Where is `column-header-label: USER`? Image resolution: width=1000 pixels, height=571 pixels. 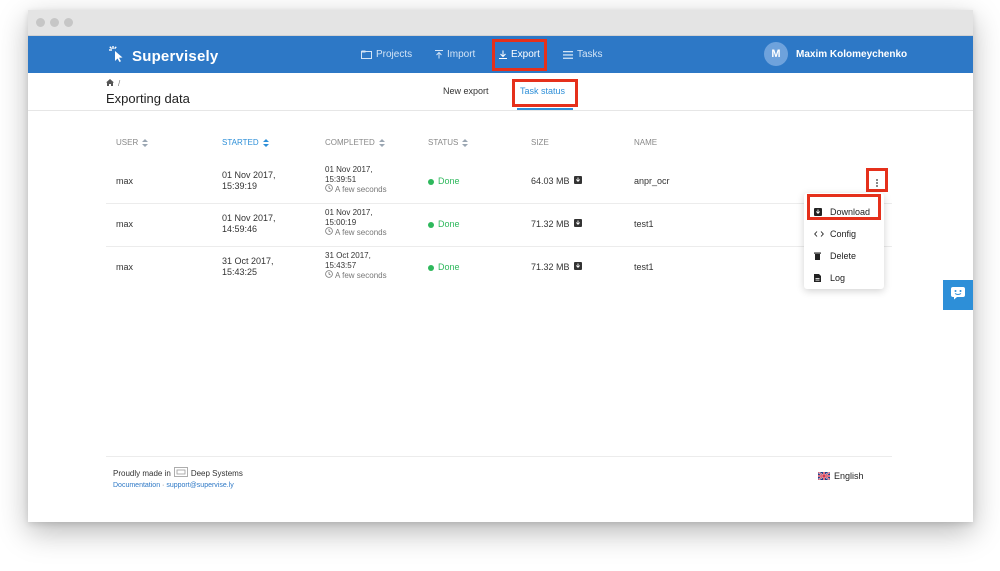
column-header-label: USER is located at coordinates (127, 142).